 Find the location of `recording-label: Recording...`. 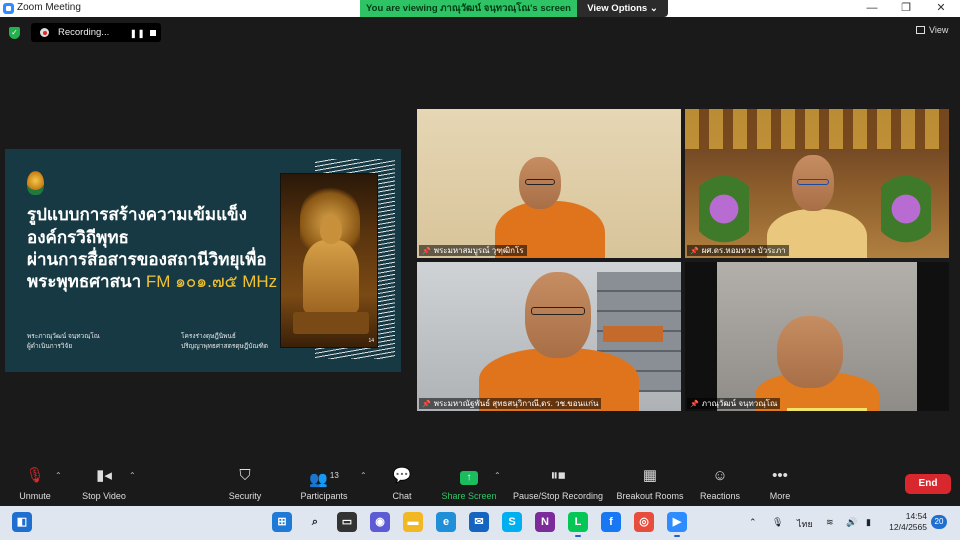

recording-label: Recording... is located at coordinates (84, 32).